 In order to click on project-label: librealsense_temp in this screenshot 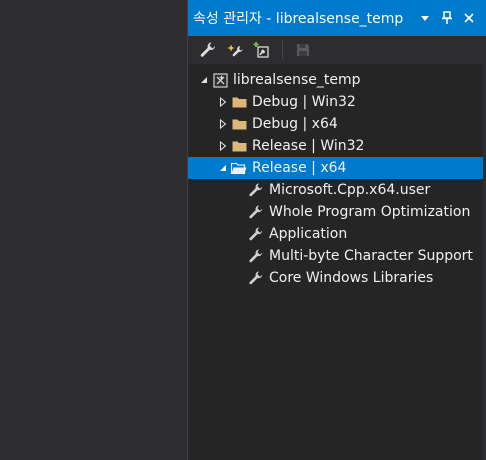, I will do `click(297, 80)`.